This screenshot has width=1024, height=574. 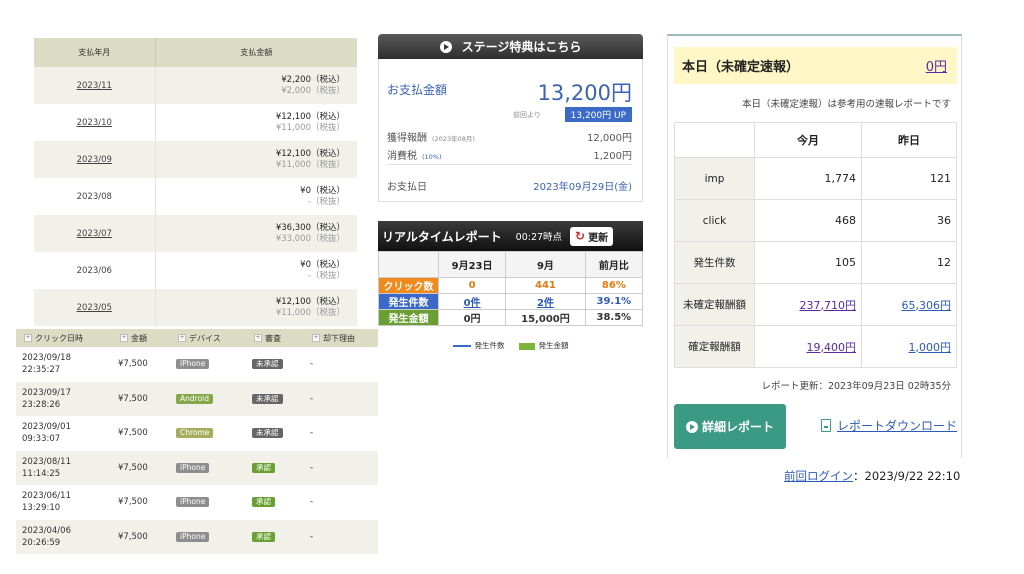 What do you see at coordinates (580, 236) in the screenshot?
I see `refresh-icon: ↻` at bounding box center [580, 236].